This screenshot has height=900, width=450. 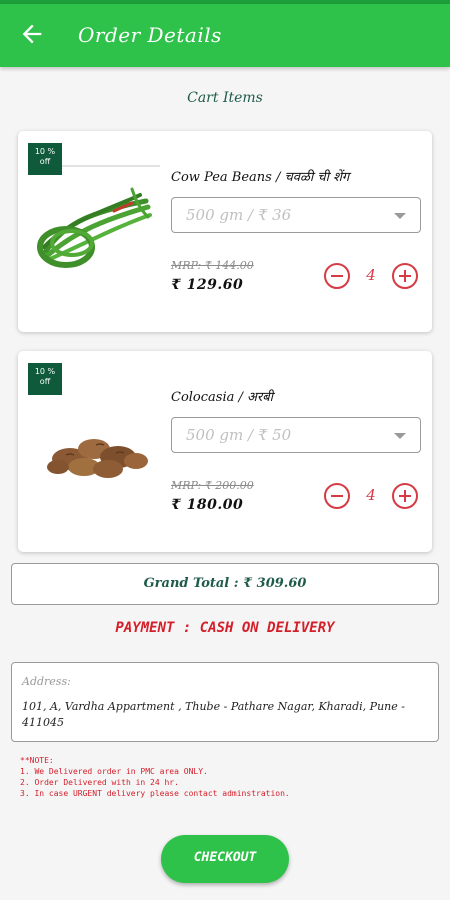 I want to click on variant-selected-value: 500 gm / ₹ 36, so click(x=239, y=215).